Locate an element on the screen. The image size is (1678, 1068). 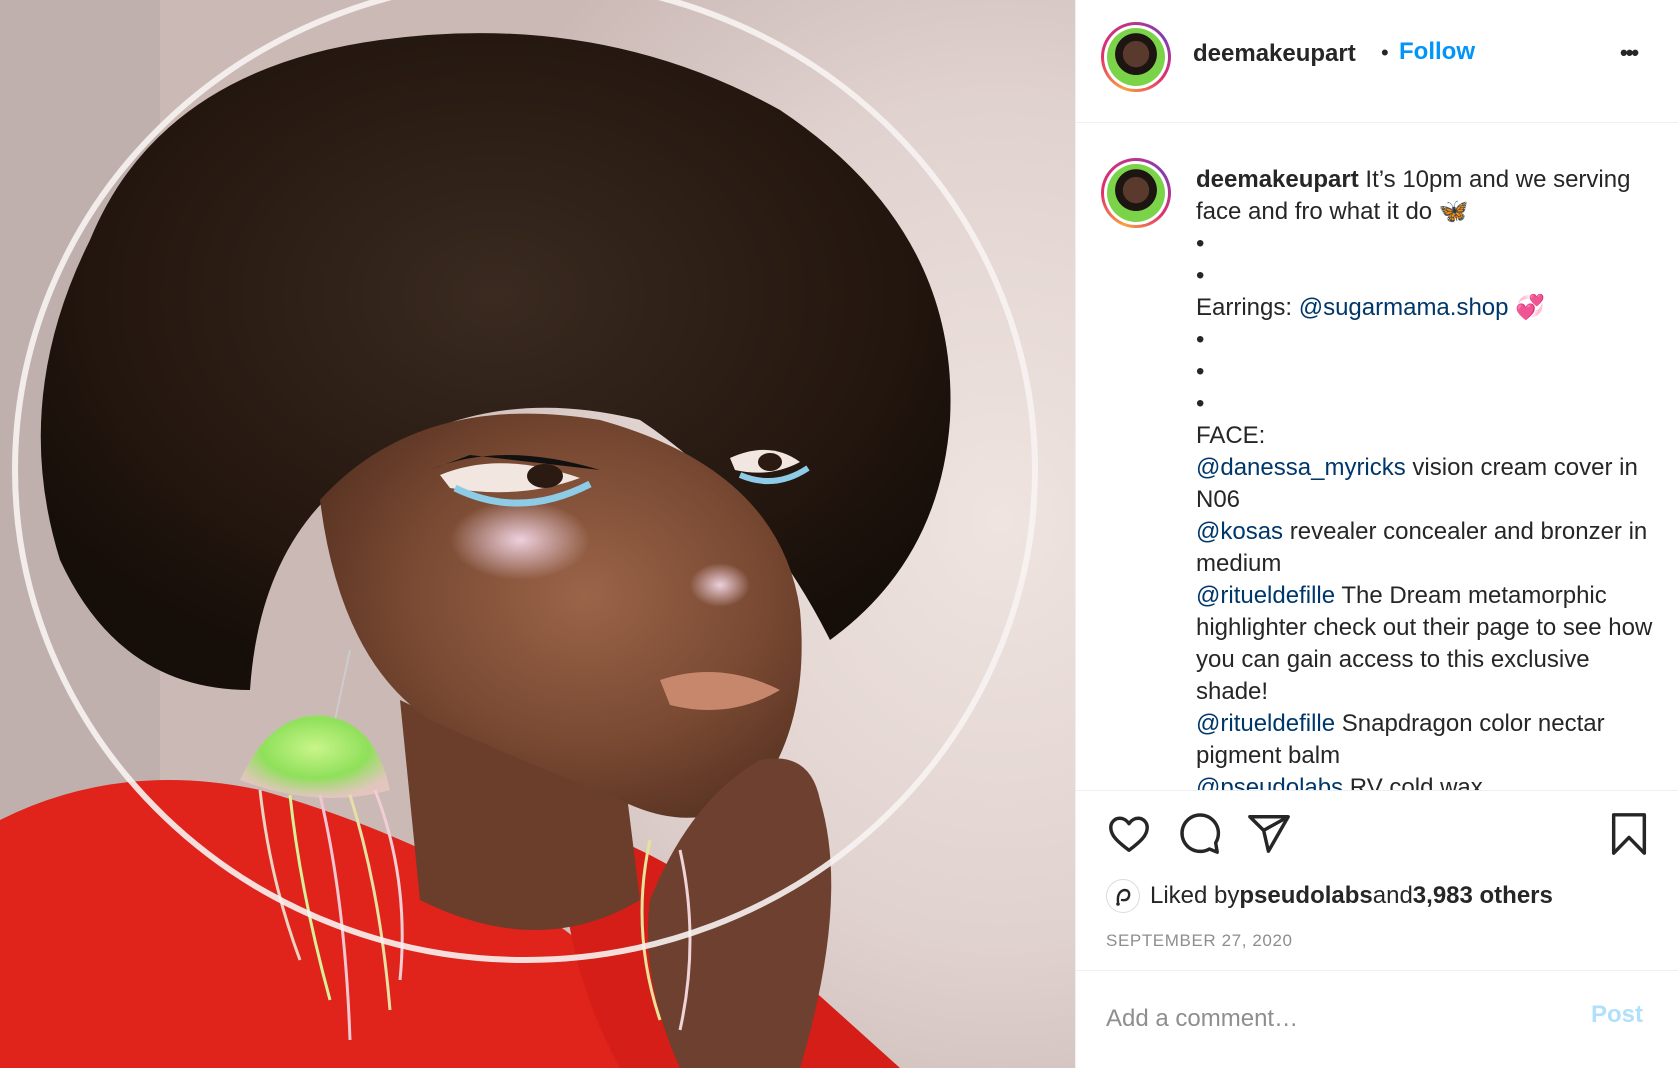
comment-bar: Post is located at coordinates (1377, 1019).